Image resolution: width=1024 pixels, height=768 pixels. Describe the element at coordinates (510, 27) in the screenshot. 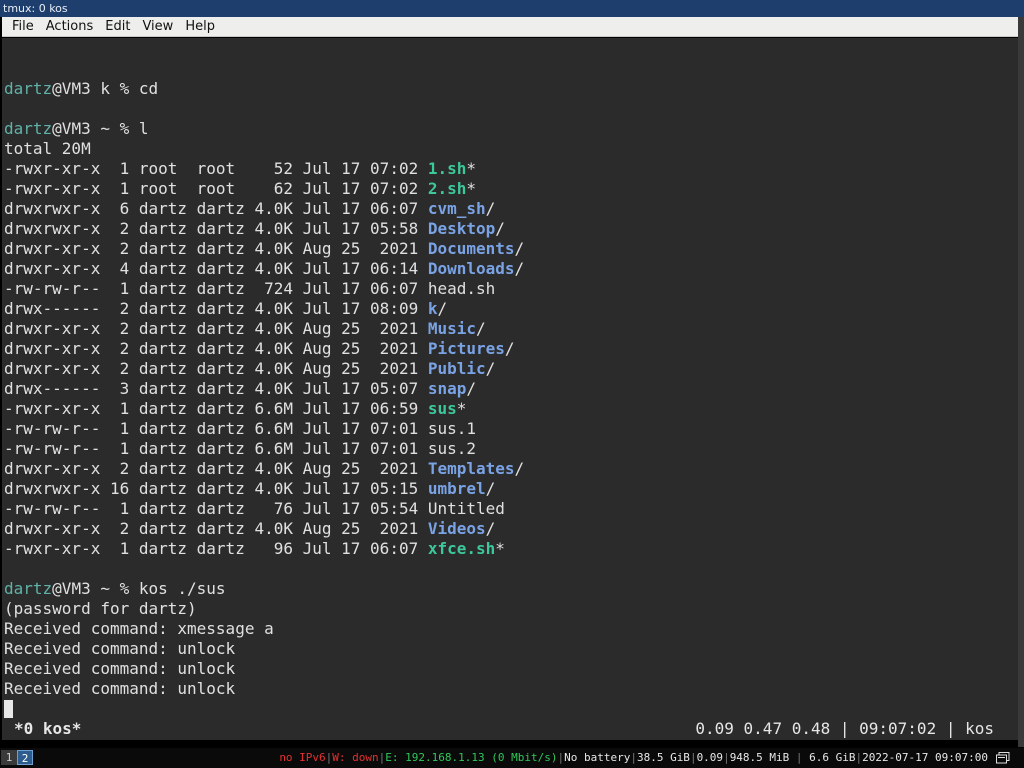

I see `menu-bar: File Actions Edit View Help` at that location.